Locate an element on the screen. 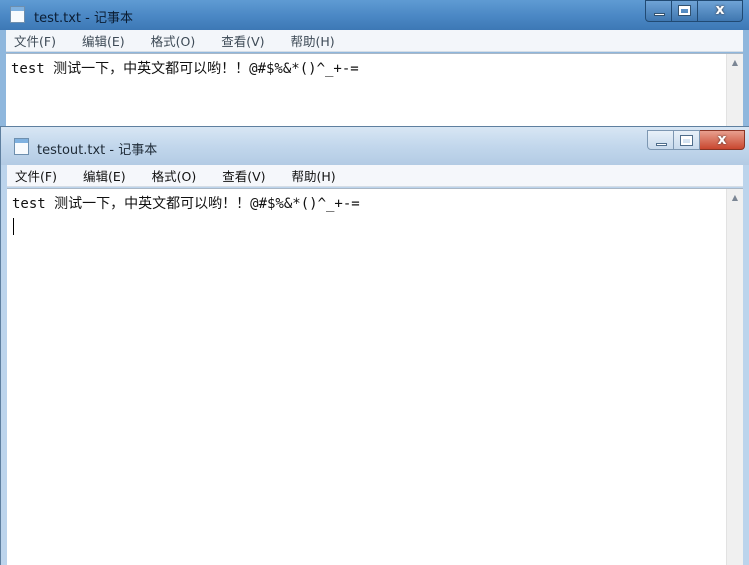  titlebar: test.txt - 记事本 x is located at coordinates (374, 15).